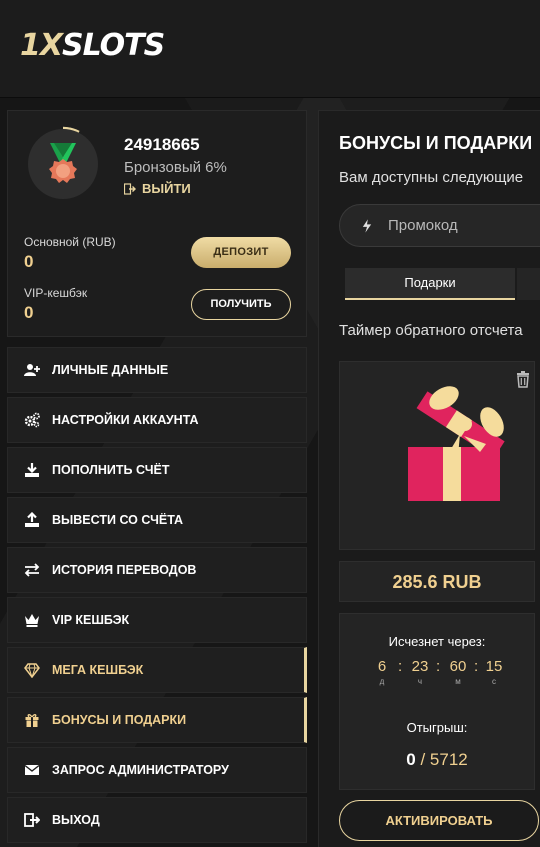  Describe the element at coordinates (32, 770) in the screenshot. I see `envelope-icon` at that location.